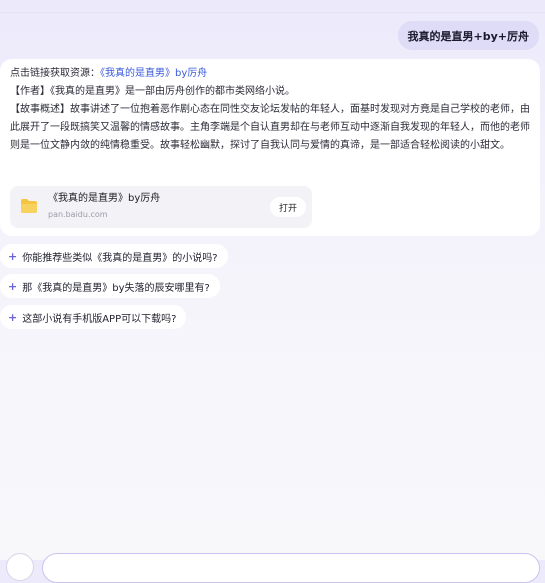 The height and width of the screenshot is (583, 545). What do you see at coordinates (99, 319) in the screenshot?
I see `suggestion-text: 这部小说有手机版APP可以下载吗?` at bounding box center [99, 319].